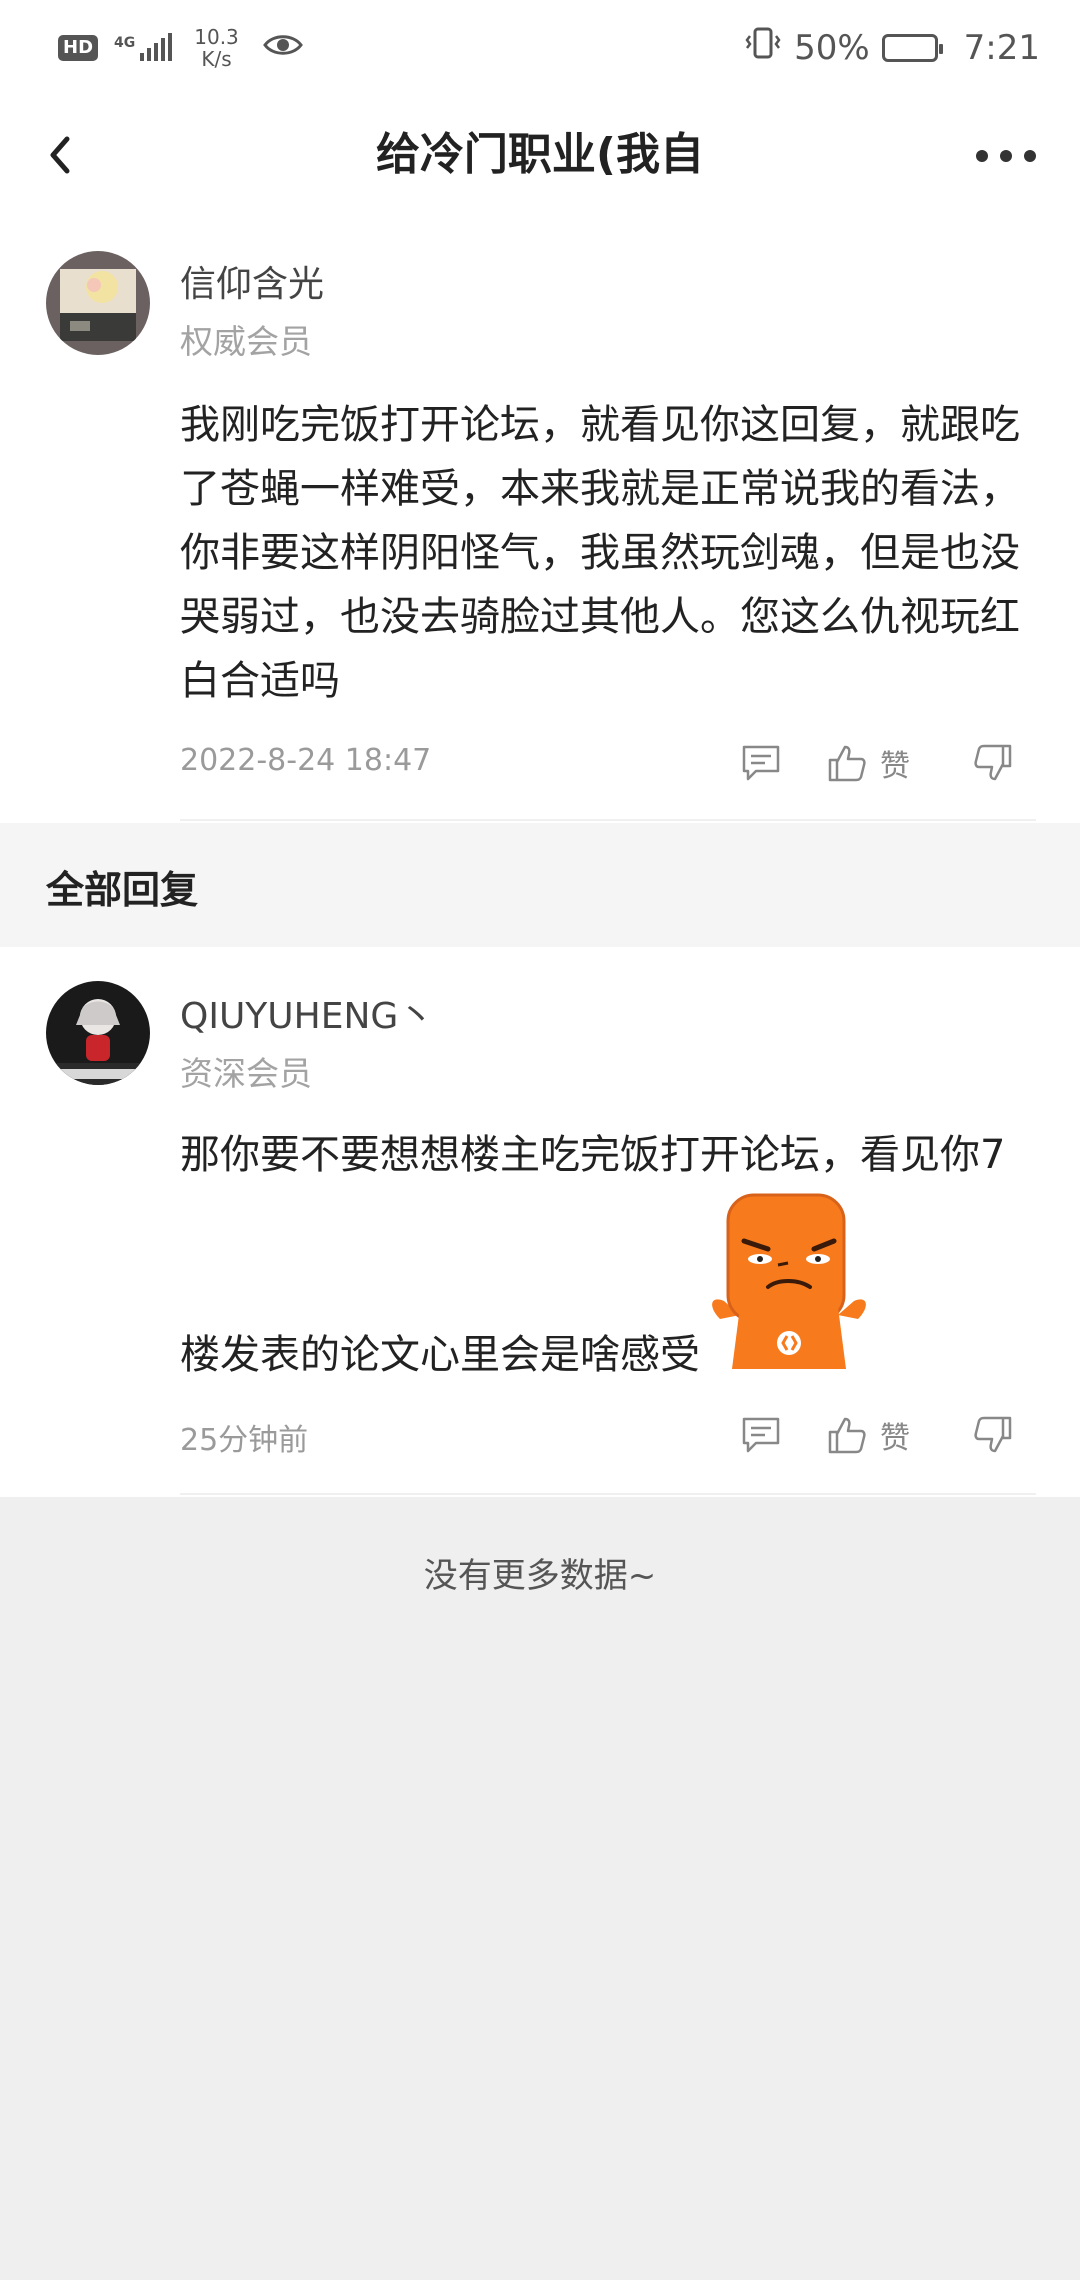  Describe the element at coordinates (1001, 47) in the screenshot. I see `clock: 7:21` at that location.